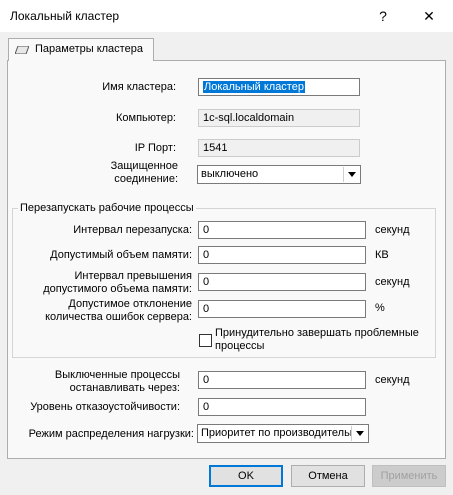 The width and height of the screenshot is (453, 495). What do you see at coordinates (409, 476) in the screenshot?
I see `apply-button: Применить` at bounding box center [409, 476].